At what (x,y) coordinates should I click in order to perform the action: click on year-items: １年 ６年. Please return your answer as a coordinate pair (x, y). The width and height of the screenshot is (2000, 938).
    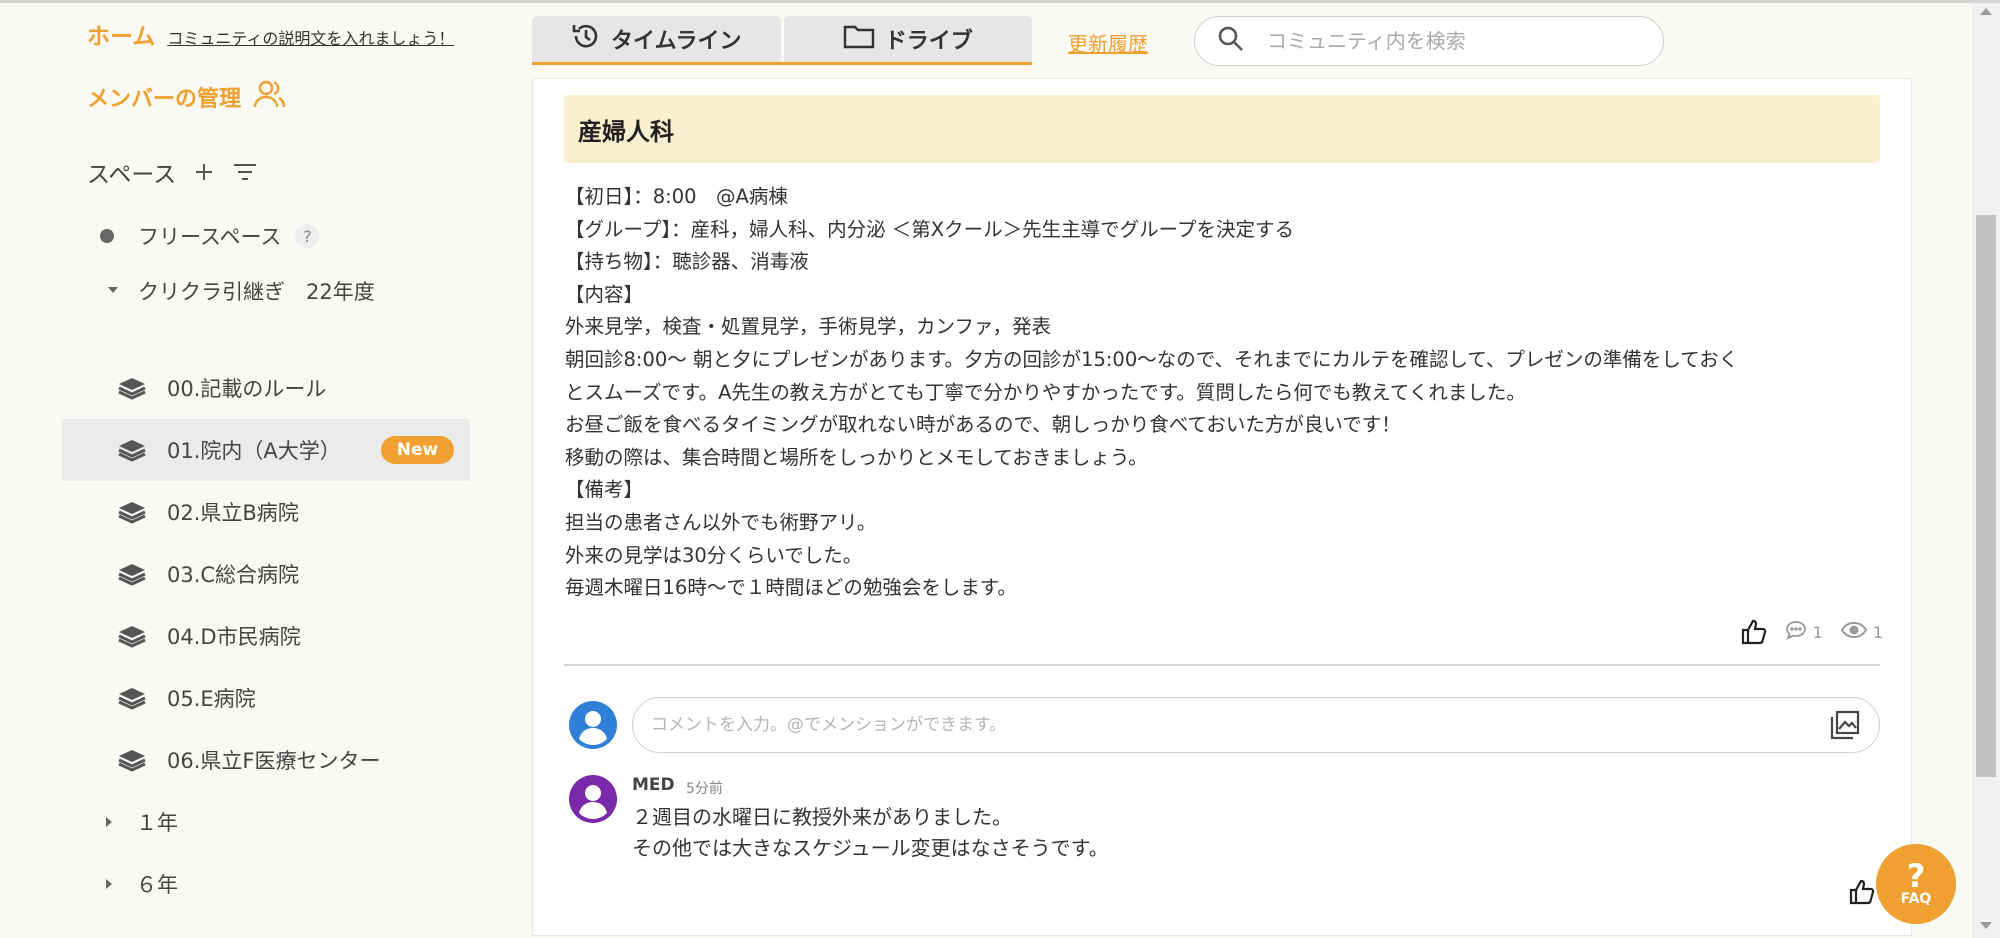
    Looking at the image, I should click on (266, 853).